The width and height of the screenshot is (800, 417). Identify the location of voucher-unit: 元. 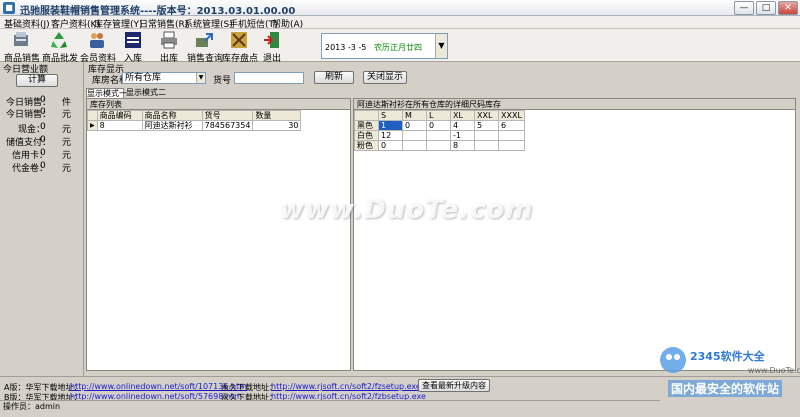
(67, 169).